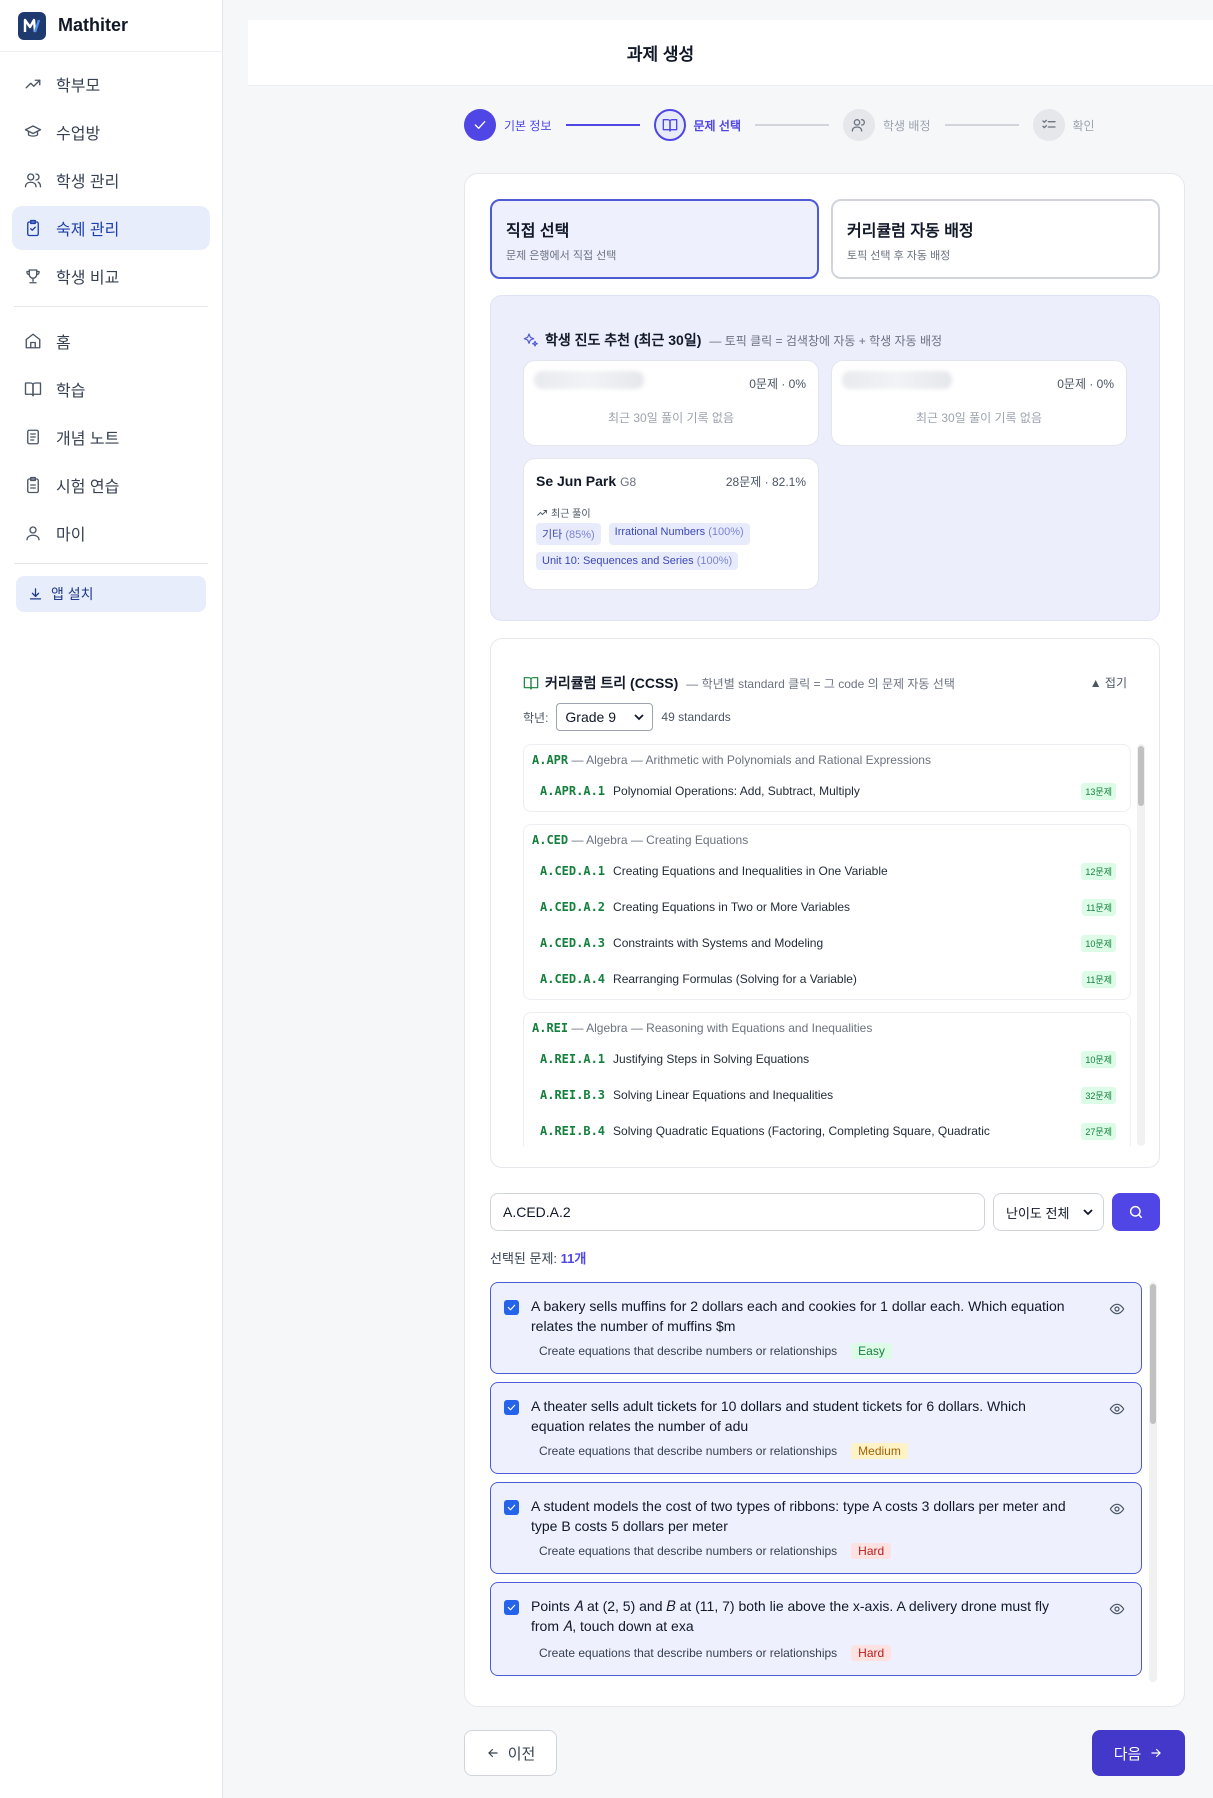 The width and height of the screenshot is (1213, 1798). Describe the element at coordinates (718, 943) in the screenshot. I see `standard-name: Constraints with Systems and Modeling` at that location.